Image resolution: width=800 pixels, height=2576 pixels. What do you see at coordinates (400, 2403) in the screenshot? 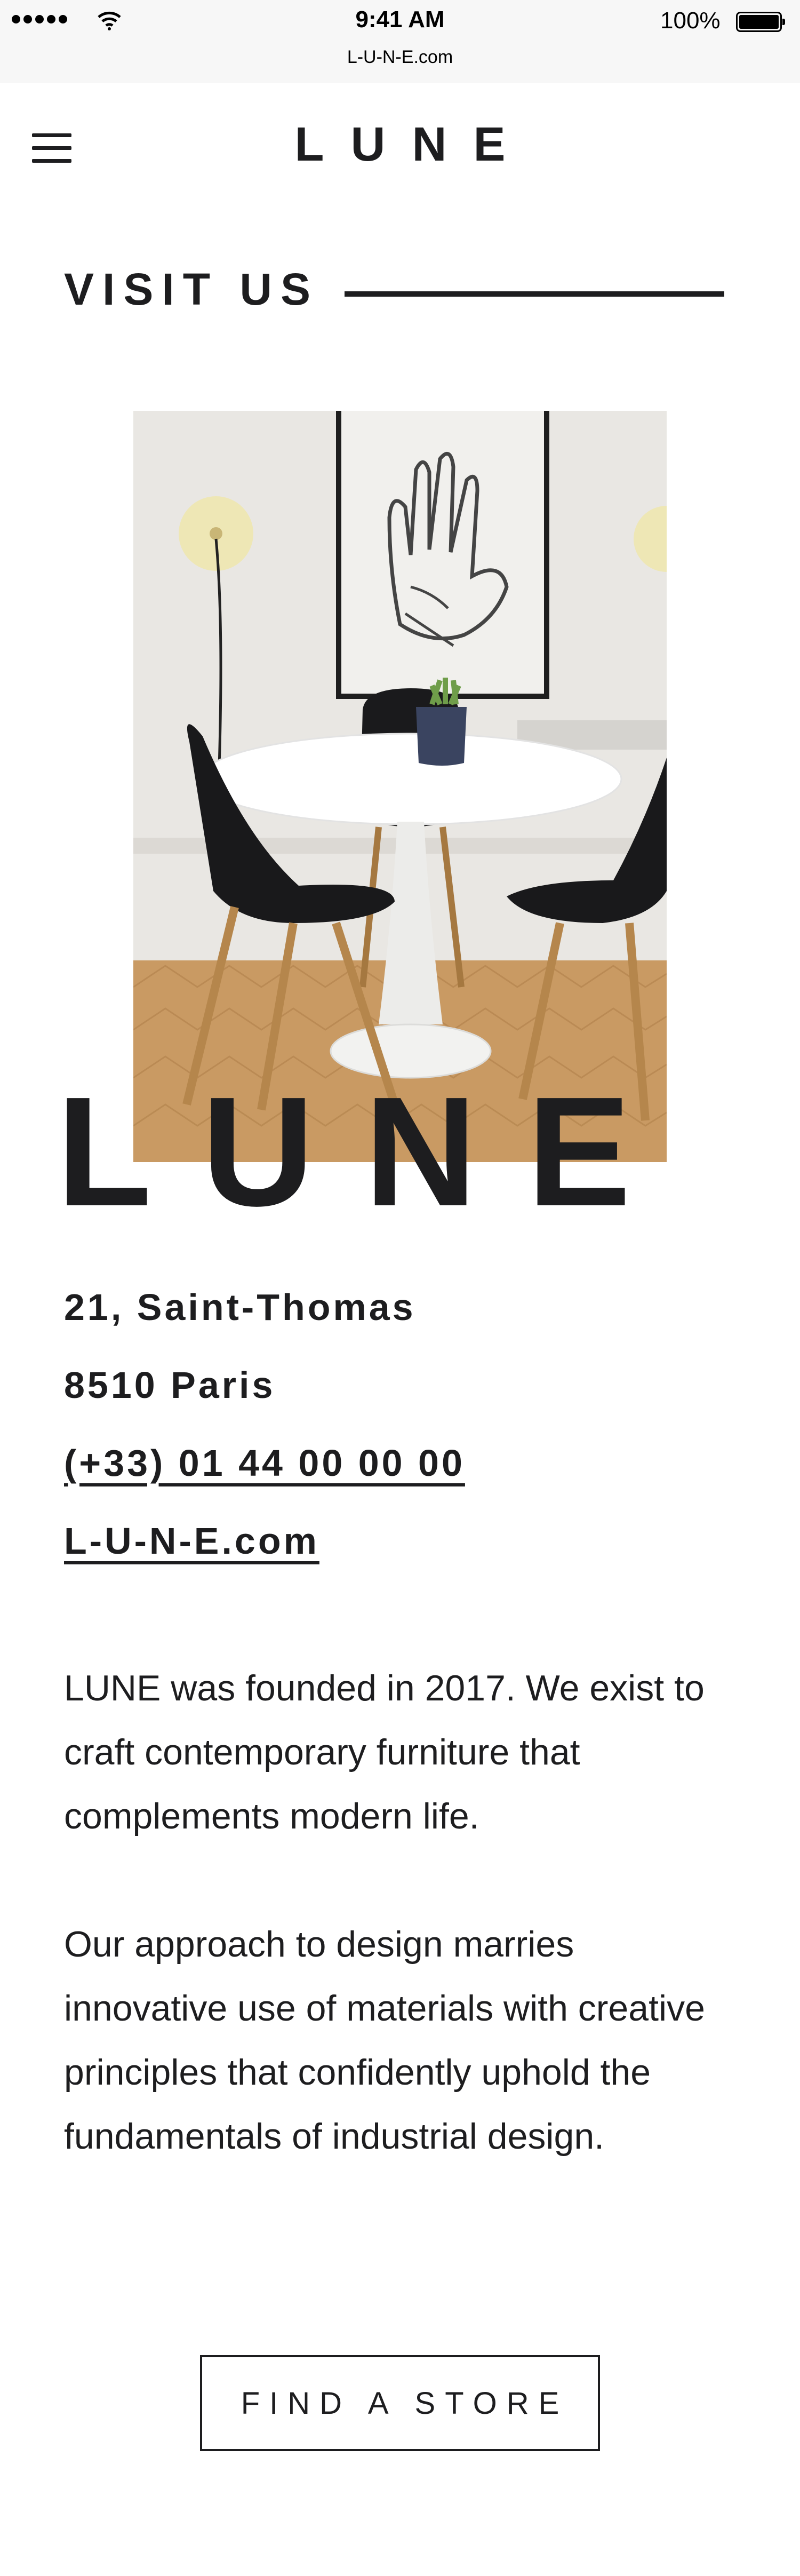
I see `find-a-store-button: FIND A STORE` at bounding box center [400, 2403].